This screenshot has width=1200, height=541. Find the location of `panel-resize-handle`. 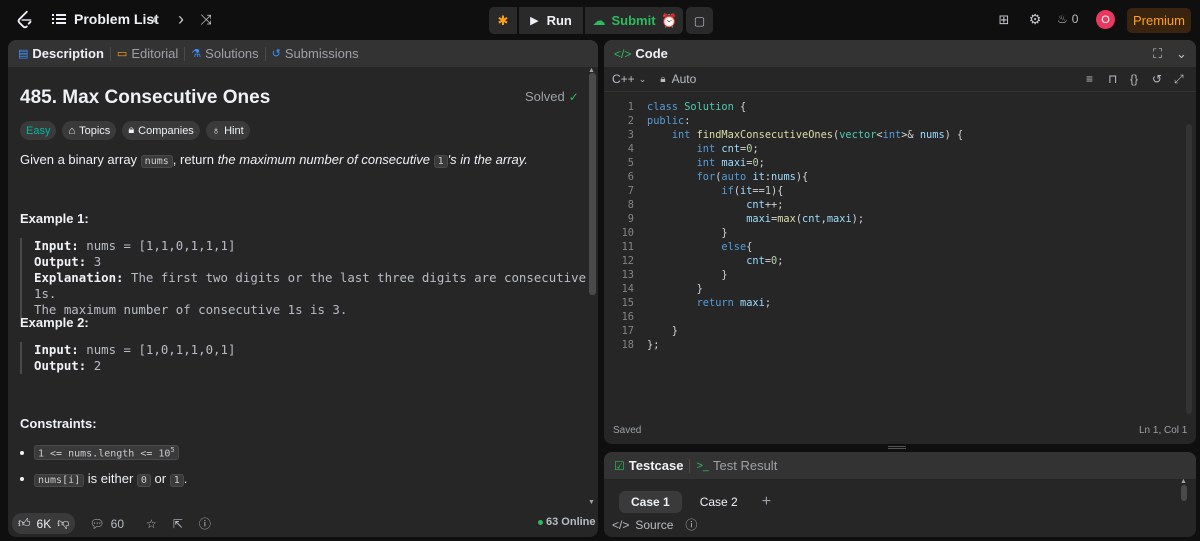

panel-resize-handle is located at coordinates (897, 447).